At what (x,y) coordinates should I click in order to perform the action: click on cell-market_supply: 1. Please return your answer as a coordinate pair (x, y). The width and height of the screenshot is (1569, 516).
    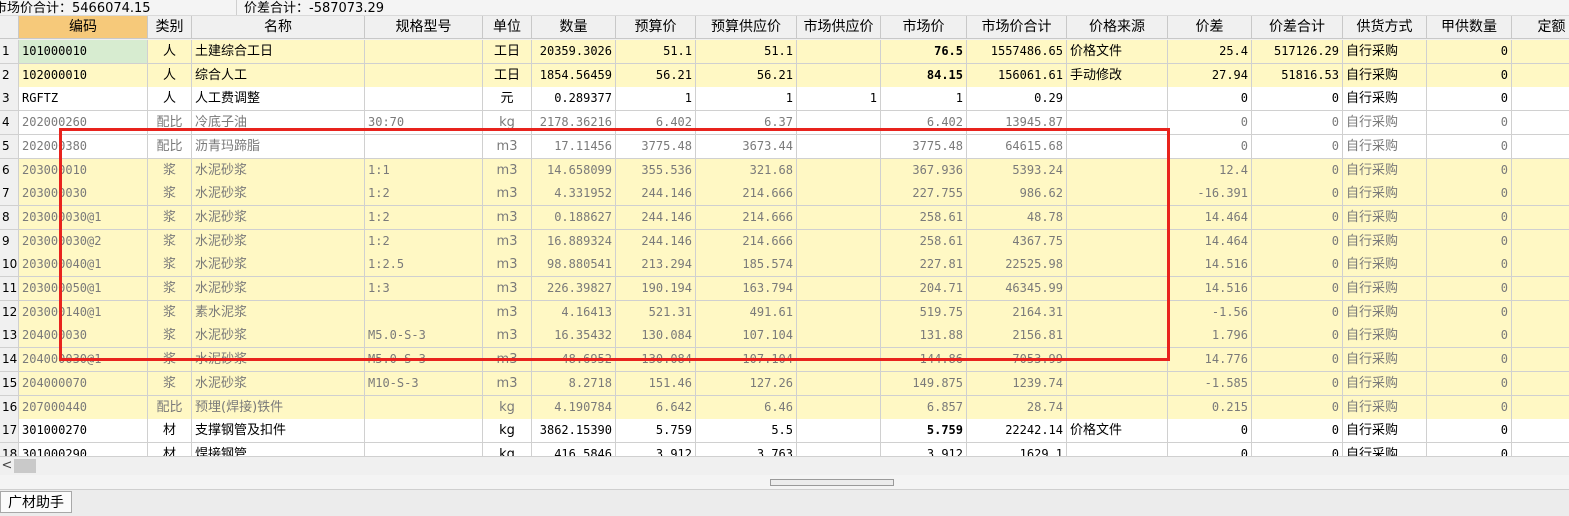
    Looking at the image, I should click on (839, 99).